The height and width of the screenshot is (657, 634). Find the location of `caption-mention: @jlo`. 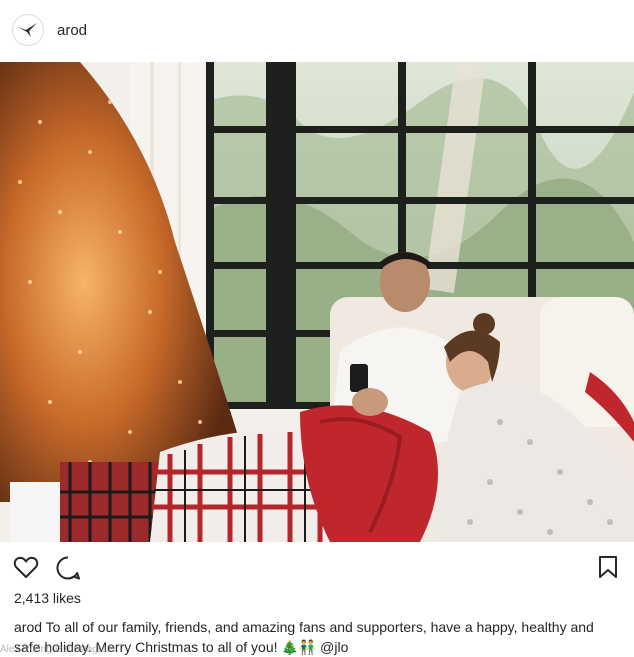

caption-mention: @jlo is located at coordinates (334, 647).